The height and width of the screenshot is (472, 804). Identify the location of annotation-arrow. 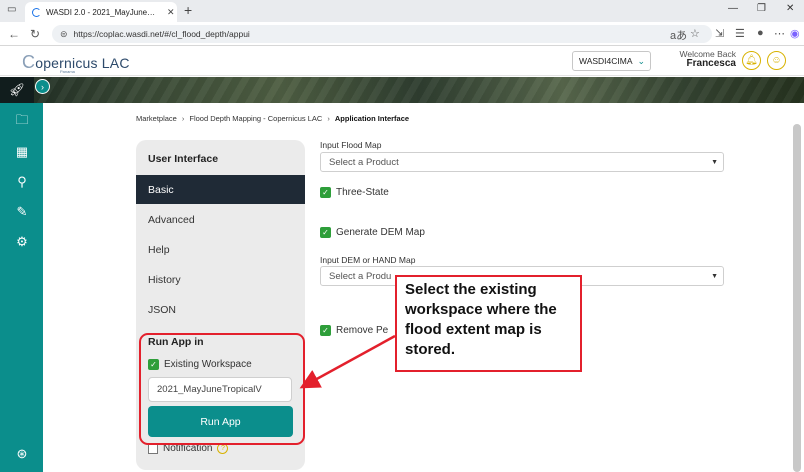
(347, 361).